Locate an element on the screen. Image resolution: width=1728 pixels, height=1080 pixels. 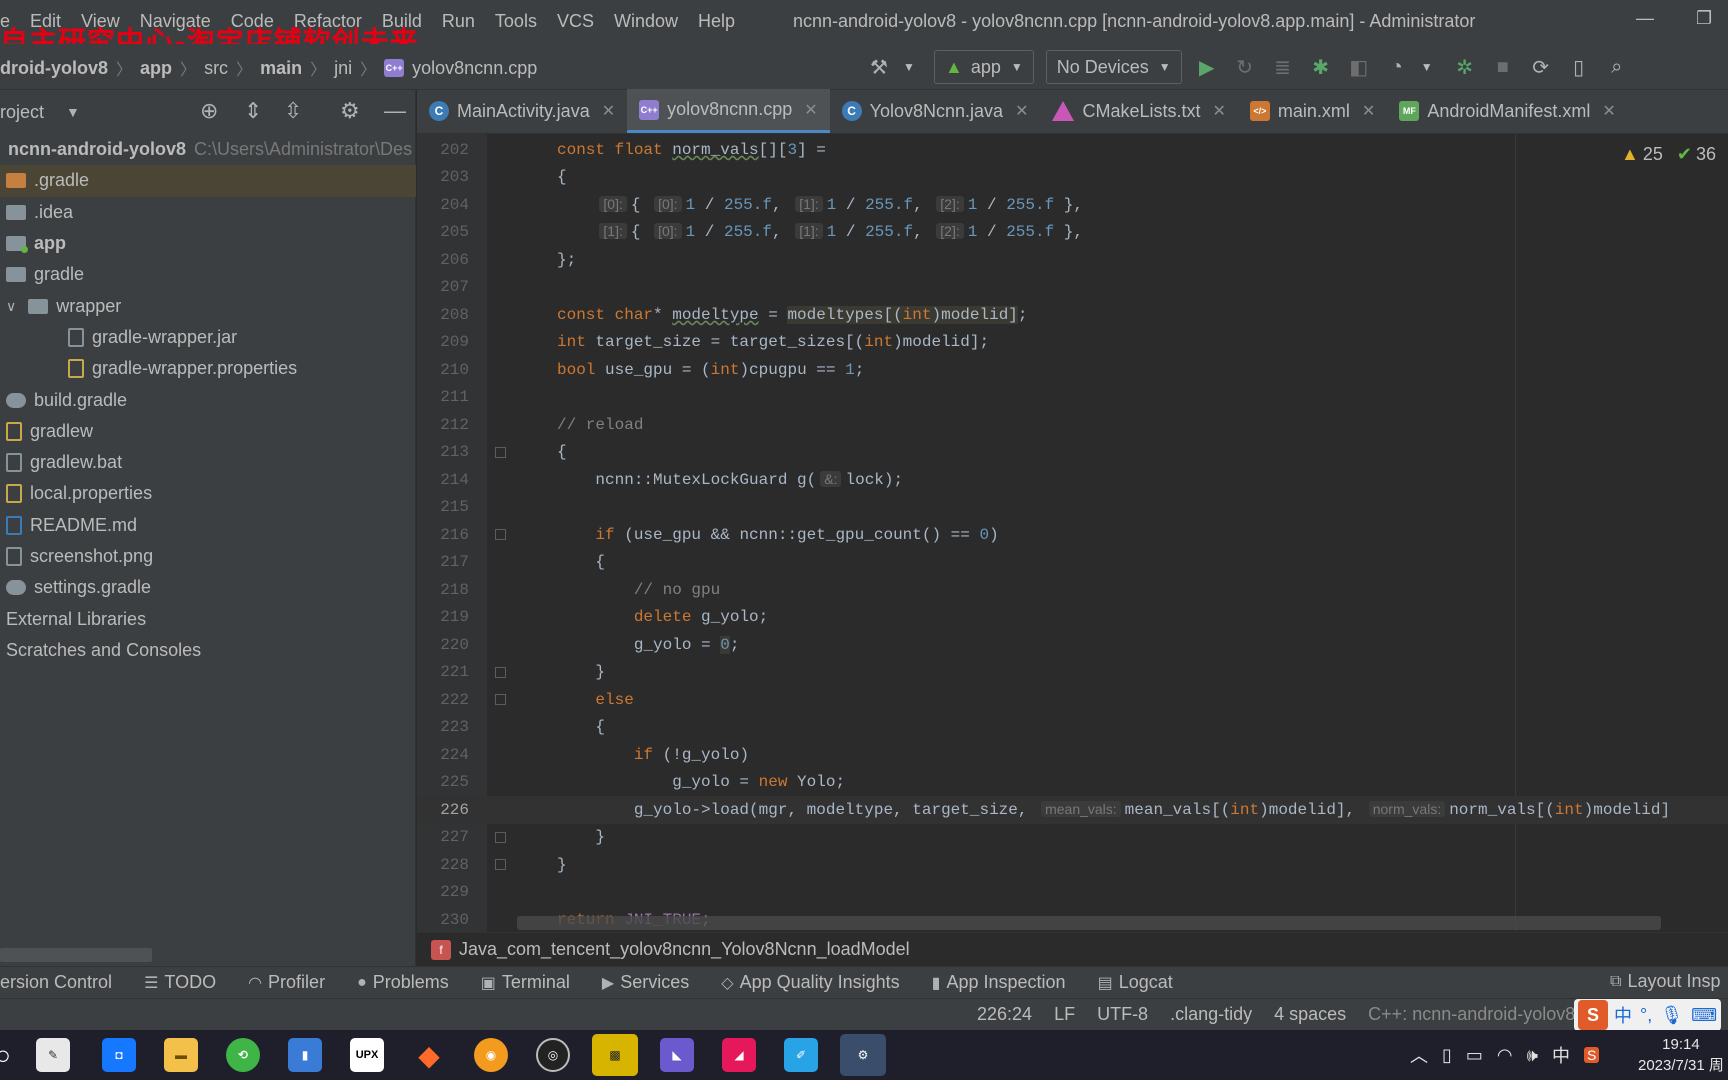
tab-cmakelists: CMakeLists.txt ✕ is located at coordinates (1138, 111).